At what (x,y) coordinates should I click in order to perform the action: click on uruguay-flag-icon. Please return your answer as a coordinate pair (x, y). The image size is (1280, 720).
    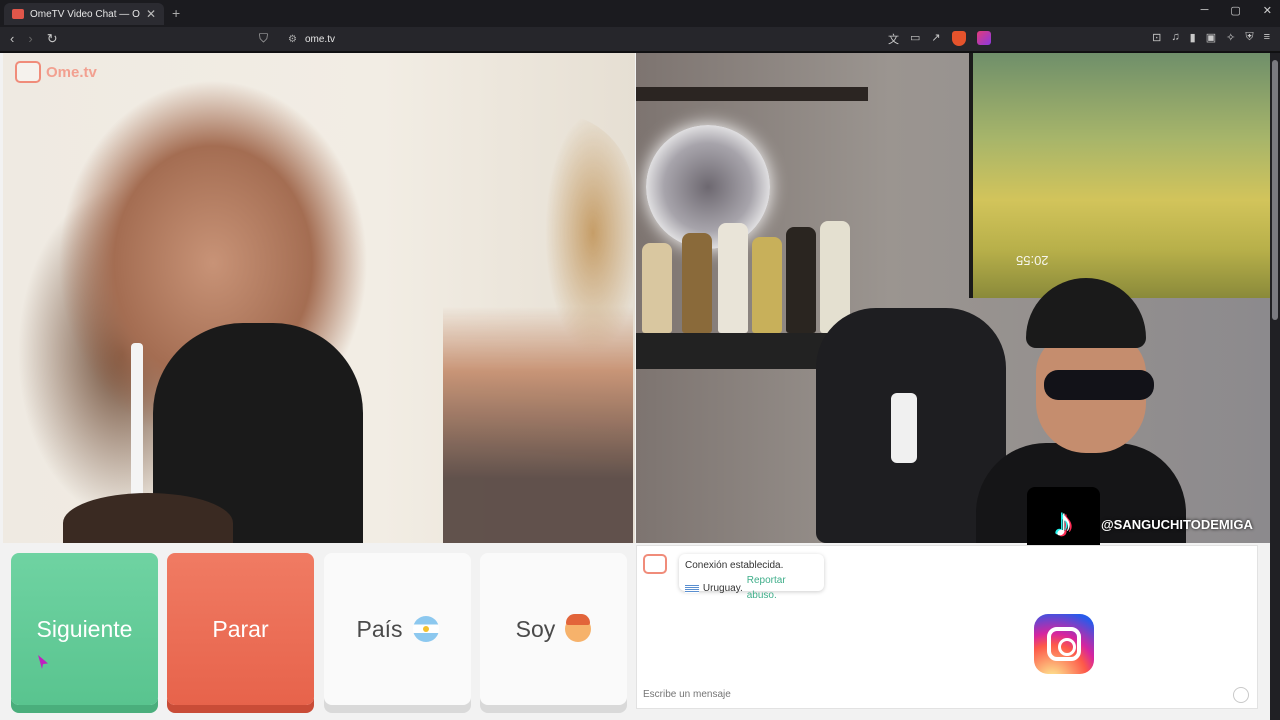
    Looking at the image, I should click on (692, 588).